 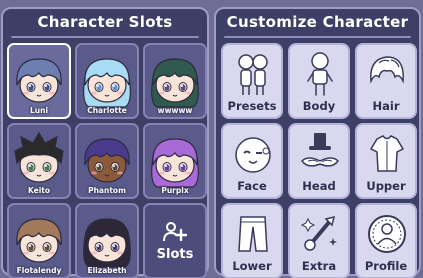 What do you see at coordinates (175, 254) in the screenshot?
I see `add-slots-label: Slots` at bounding box center [175, 254].